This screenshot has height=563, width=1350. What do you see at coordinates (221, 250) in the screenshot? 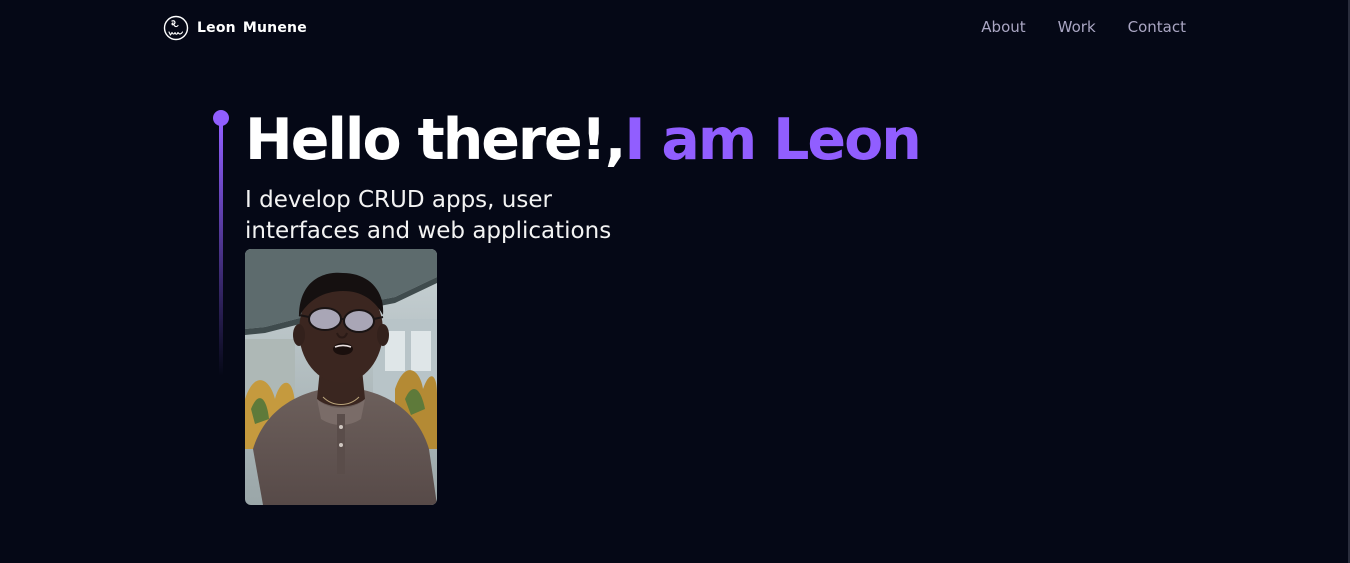
I see `timeline-gradient-line` at bounding box center [221, 250].